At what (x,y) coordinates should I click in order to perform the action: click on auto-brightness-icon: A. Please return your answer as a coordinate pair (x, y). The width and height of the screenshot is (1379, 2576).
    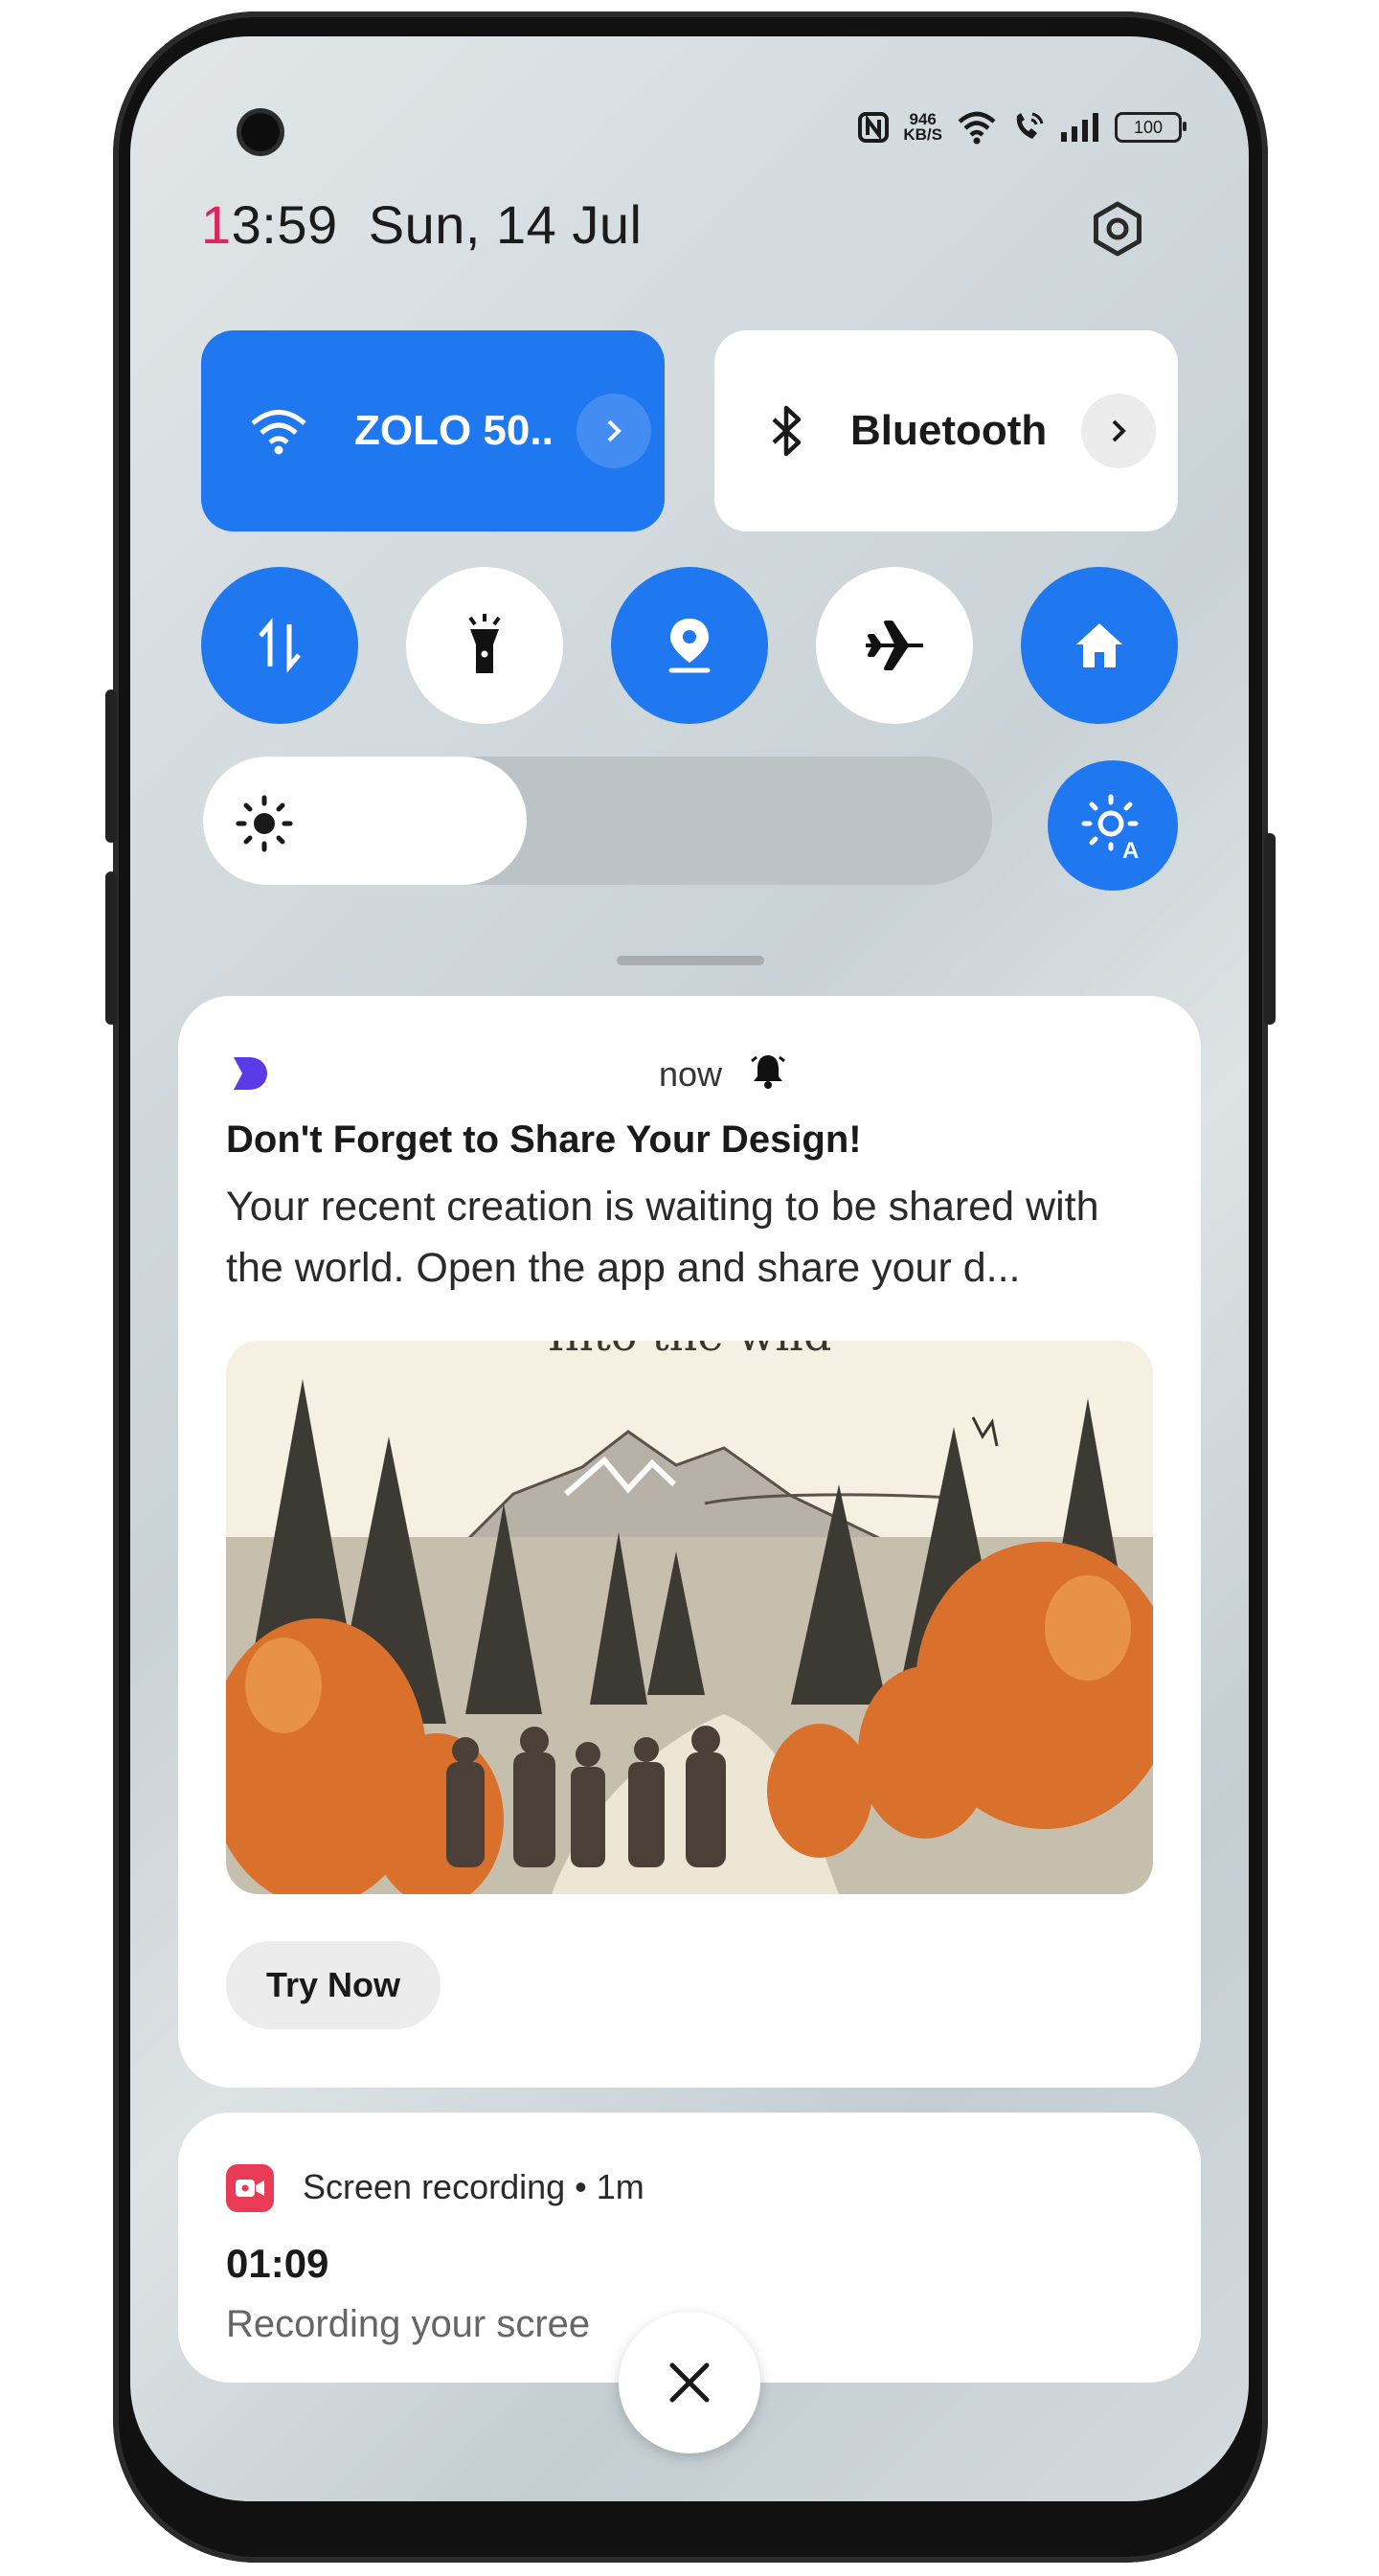
    Looking at the image, I should click on (1110, 827).